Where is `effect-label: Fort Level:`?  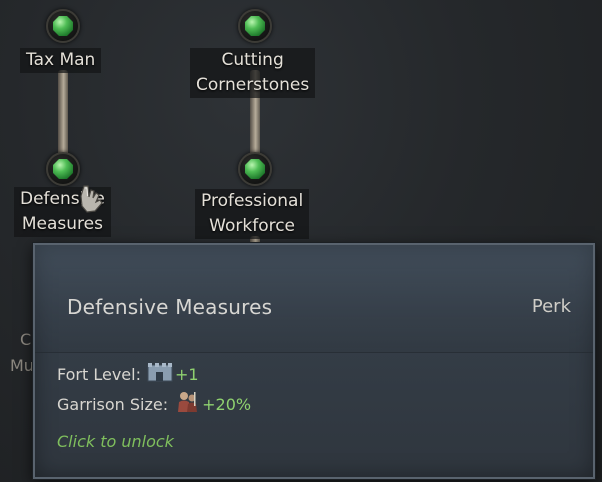 effect-label: Fort Level: is located at coordinates (99, 374).